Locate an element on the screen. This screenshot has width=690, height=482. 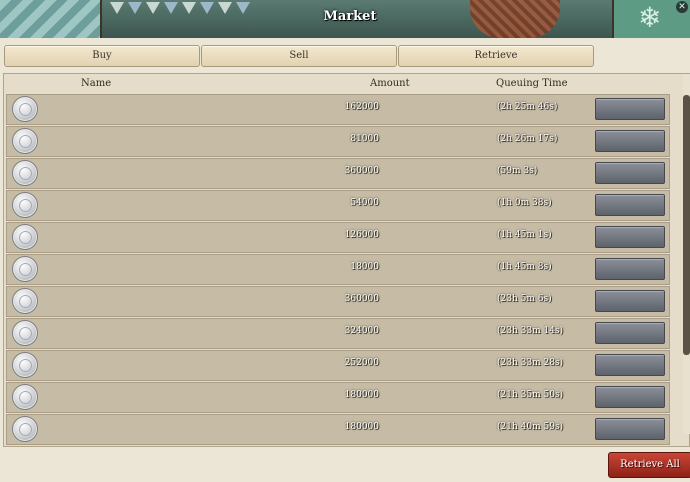
row-amount: 162000 is located at coordinates (361, 107).